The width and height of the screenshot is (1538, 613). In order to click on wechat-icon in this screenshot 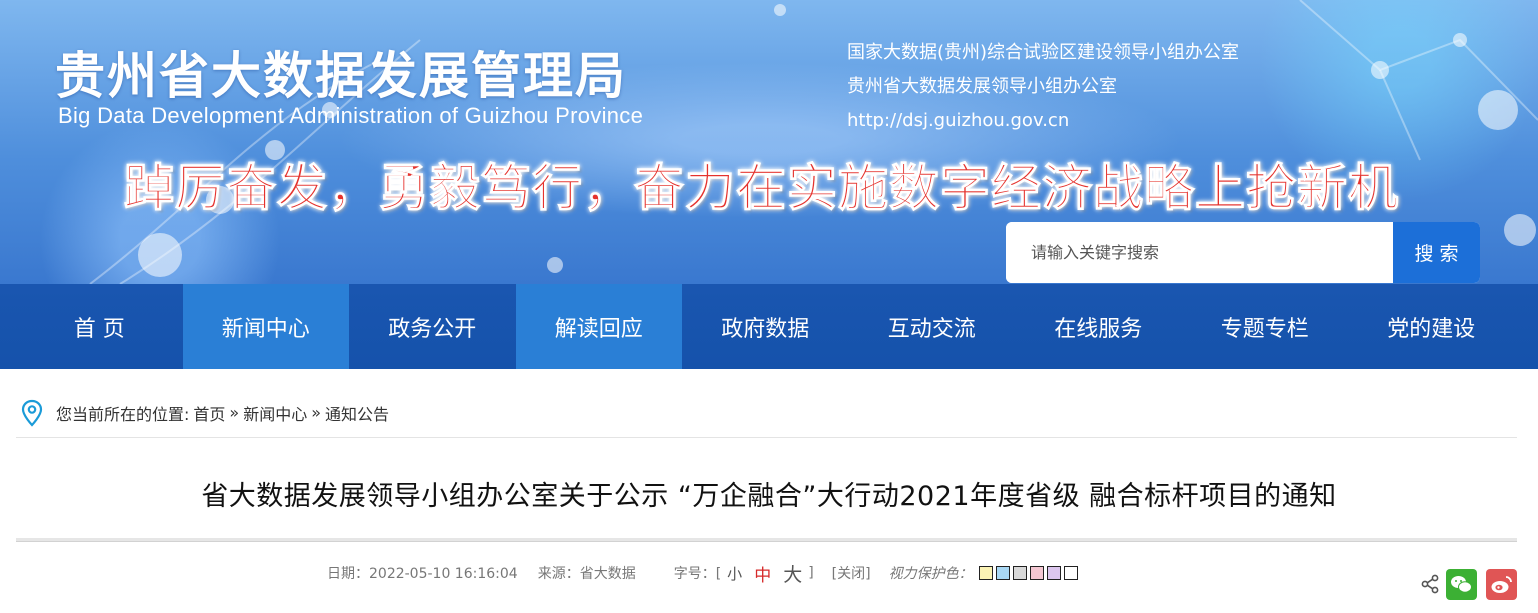, I will do `click(1461, 584)`.